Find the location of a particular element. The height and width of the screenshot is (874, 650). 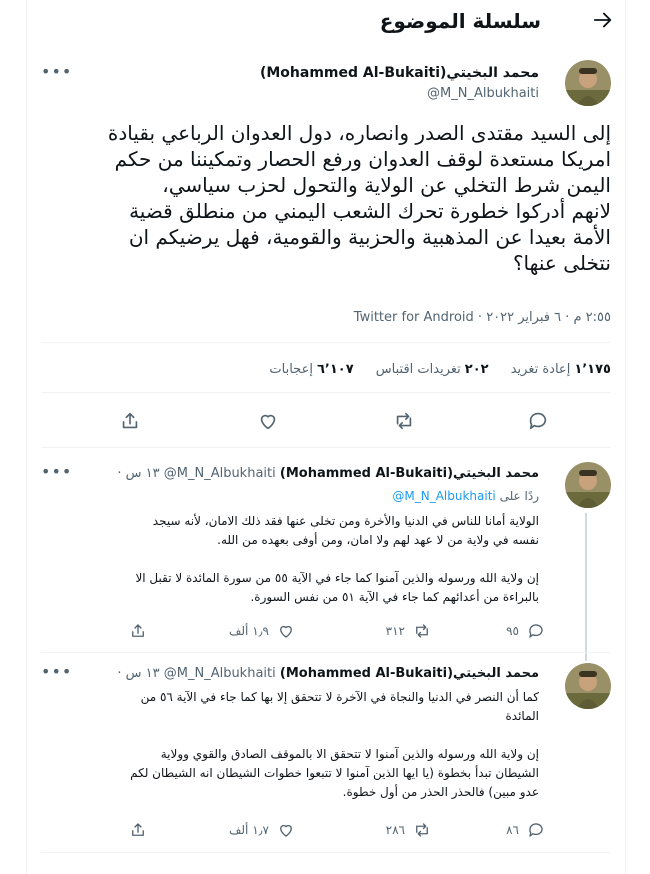

thread-line is located at coordinates (586, 587).